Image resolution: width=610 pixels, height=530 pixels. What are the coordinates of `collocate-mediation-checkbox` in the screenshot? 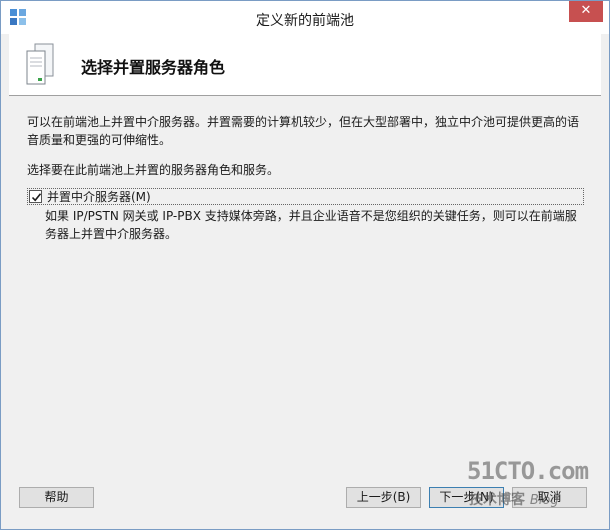 It's located at (35, 196).